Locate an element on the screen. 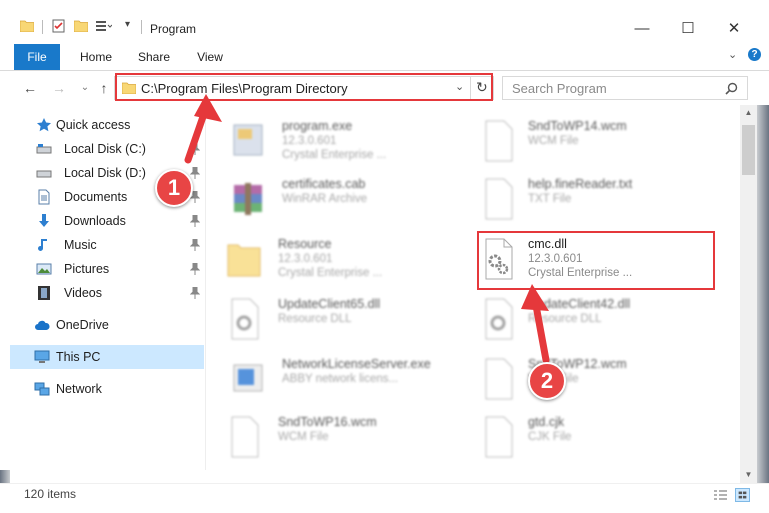  file-item-sndtowp12-wcm: SndToWP12.wcm WCM File is located at coordinates (588, 377).